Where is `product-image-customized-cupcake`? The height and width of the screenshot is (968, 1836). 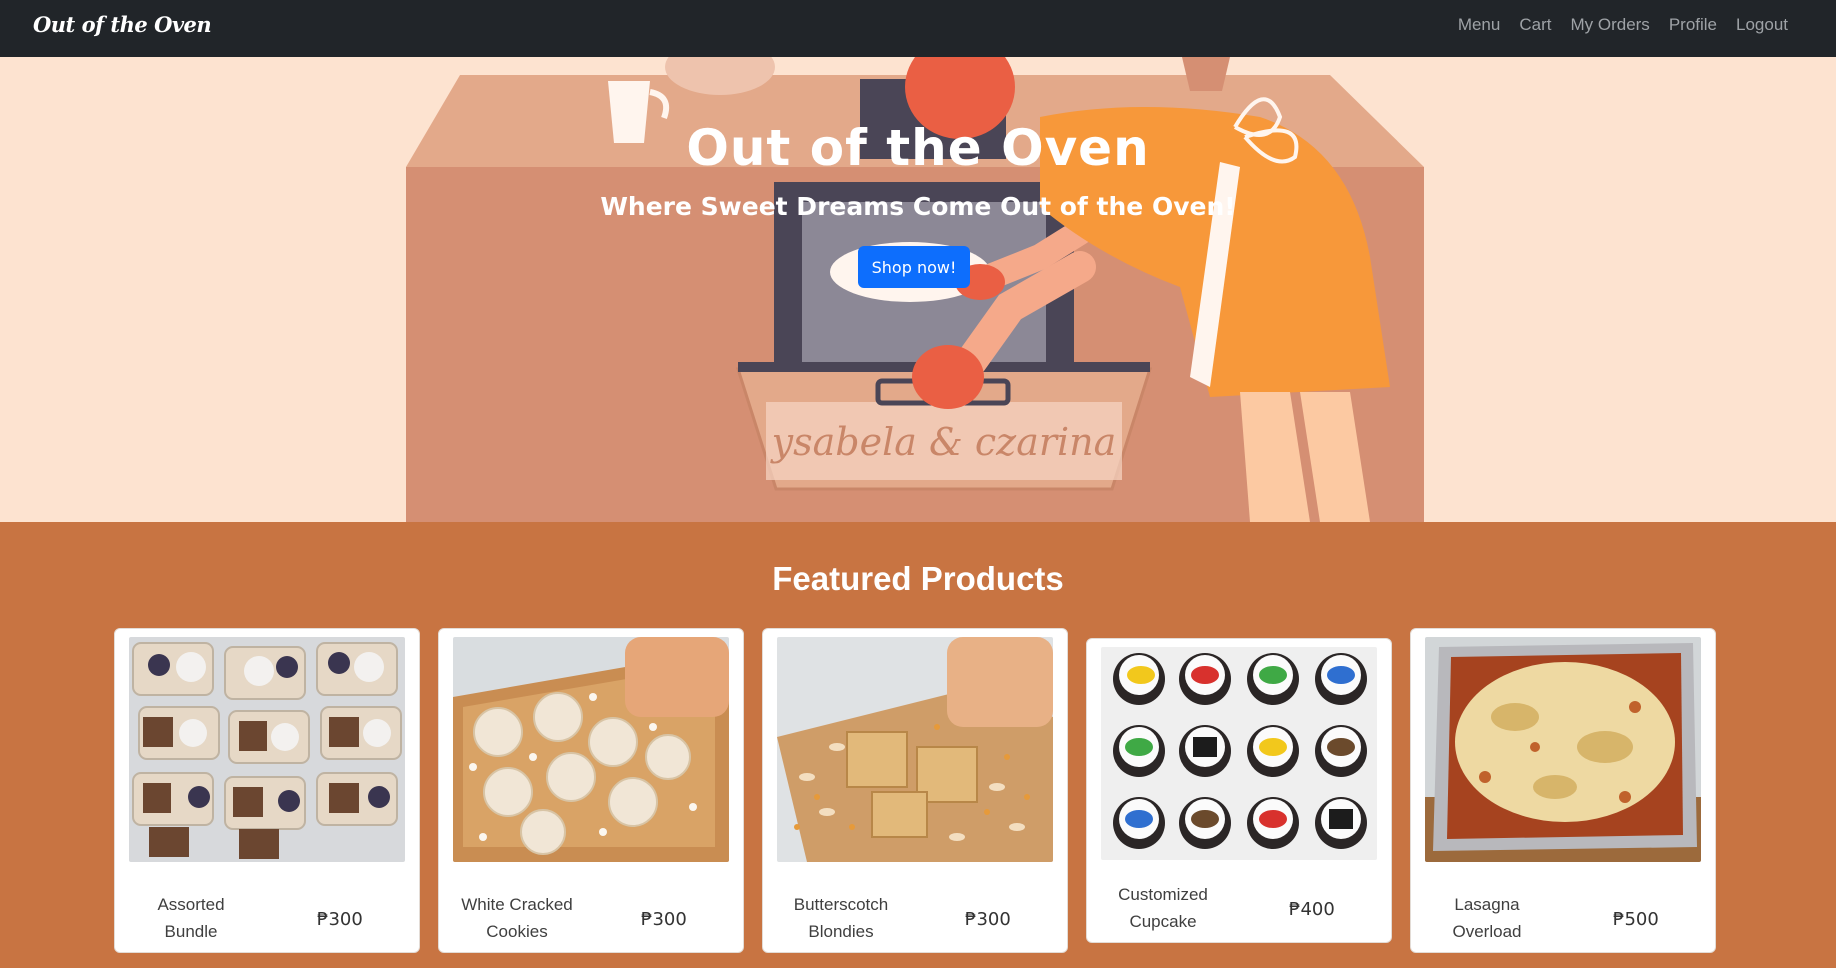 product-image-customized-cupcake is located at coordinates (1239, 753).